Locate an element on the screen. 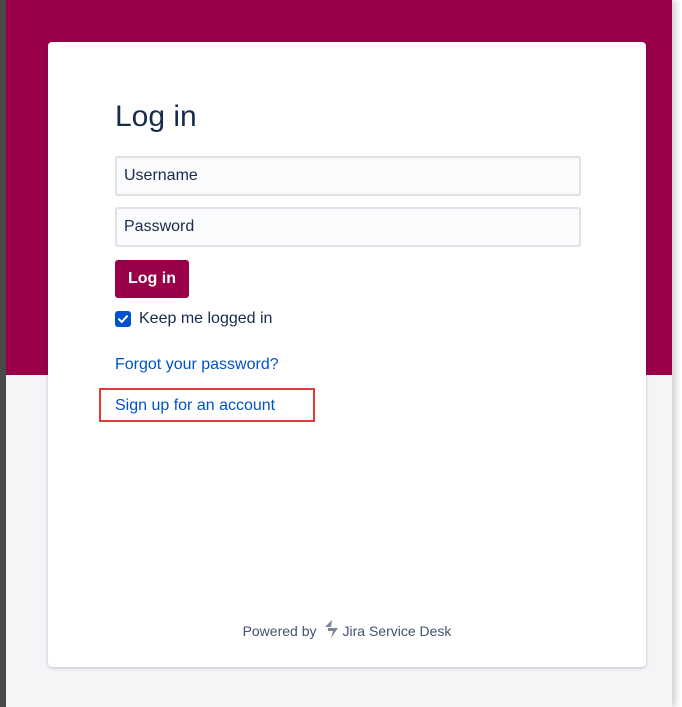 The image size is (682, 707). forgot-password-link: Forgot your password? is located at coordinates (197, 365).